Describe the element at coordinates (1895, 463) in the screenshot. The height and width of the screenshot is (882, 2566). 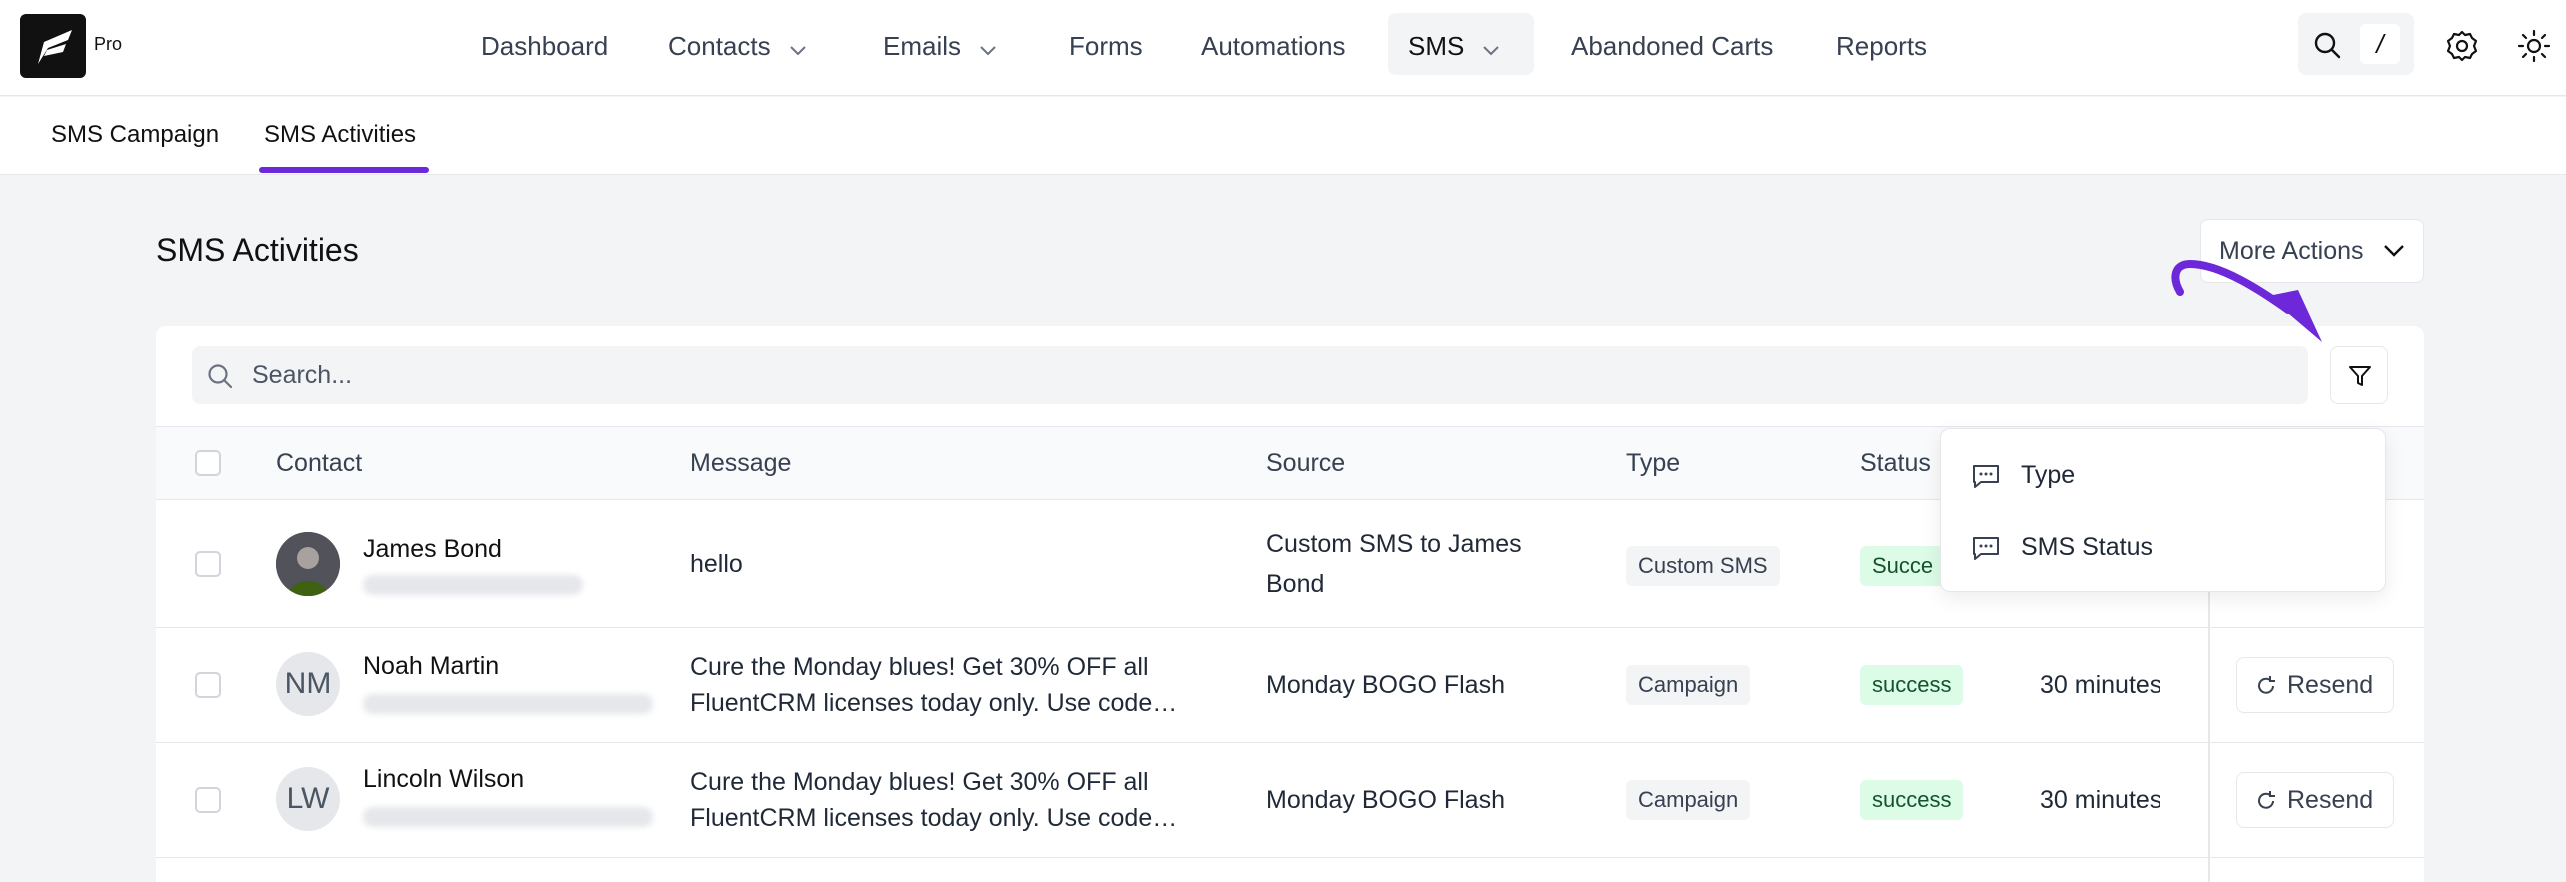
I see `column-status: Status` at that location.